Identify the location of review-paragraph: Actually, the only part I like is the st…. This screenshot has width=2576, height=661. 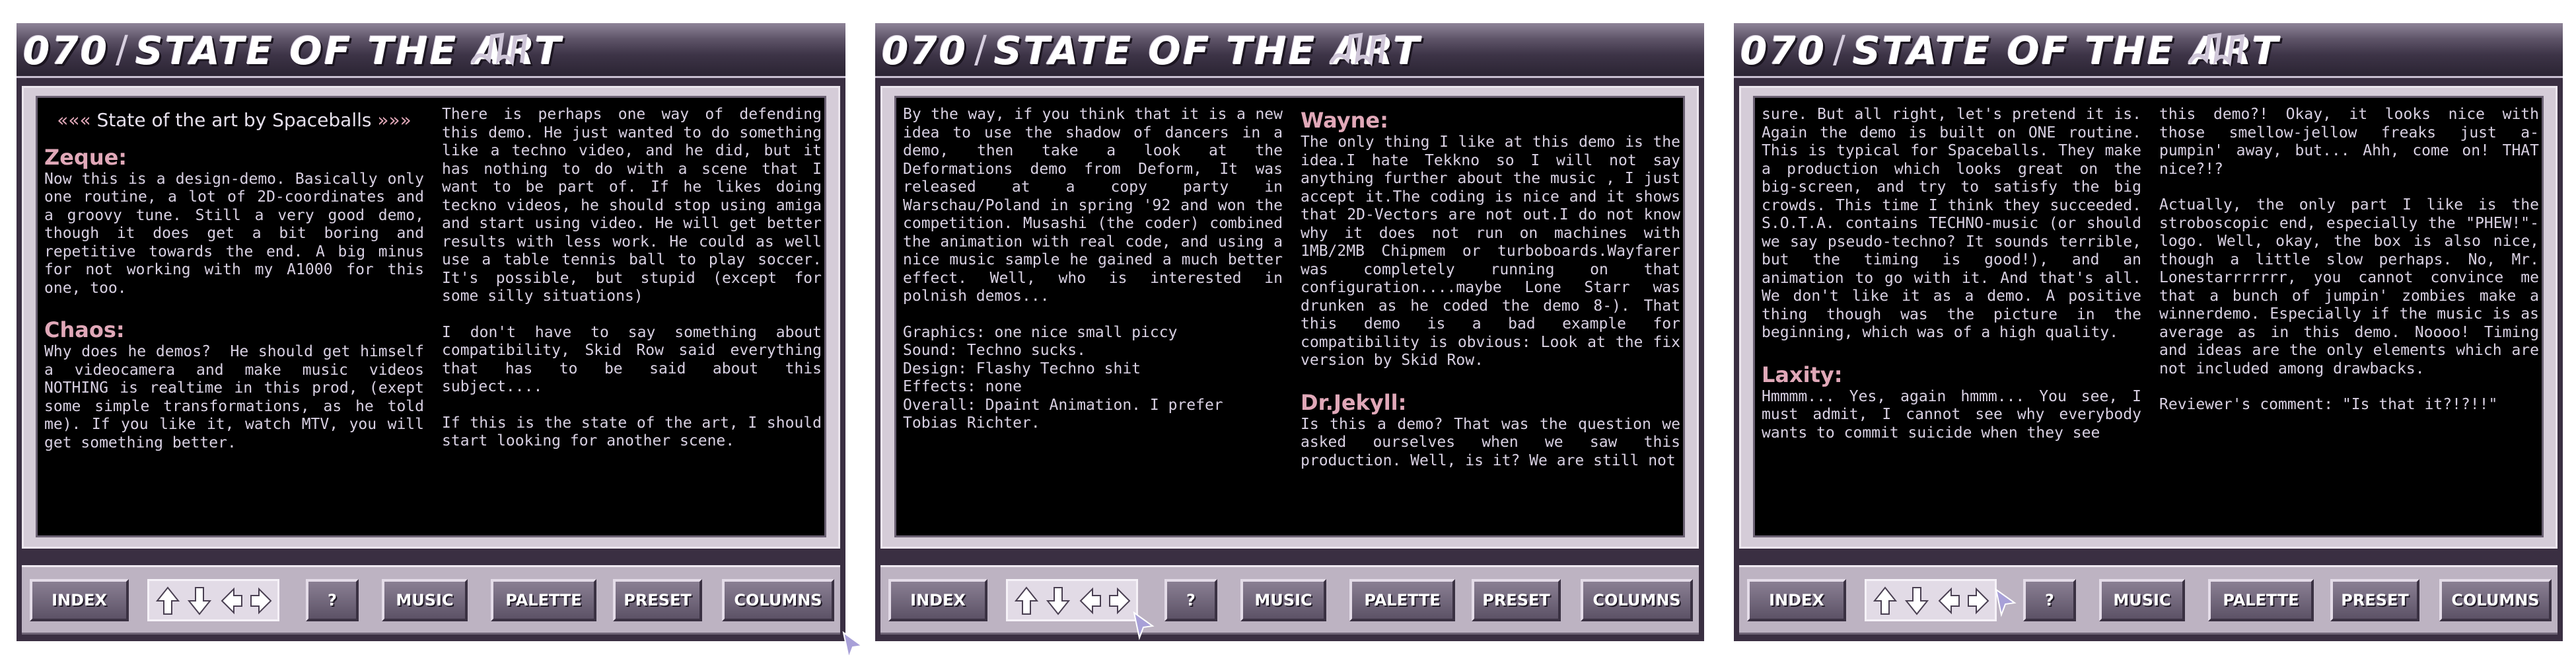
(2349, 286).